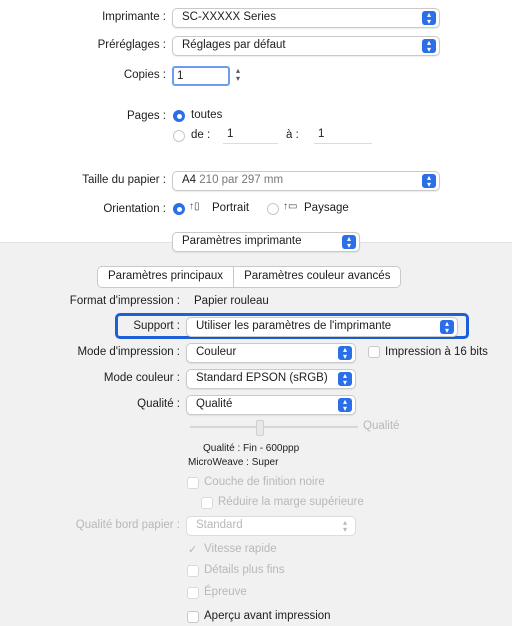 The image size is (512, 626). I want to click on pages-to-value: 1, so click(321, 134).